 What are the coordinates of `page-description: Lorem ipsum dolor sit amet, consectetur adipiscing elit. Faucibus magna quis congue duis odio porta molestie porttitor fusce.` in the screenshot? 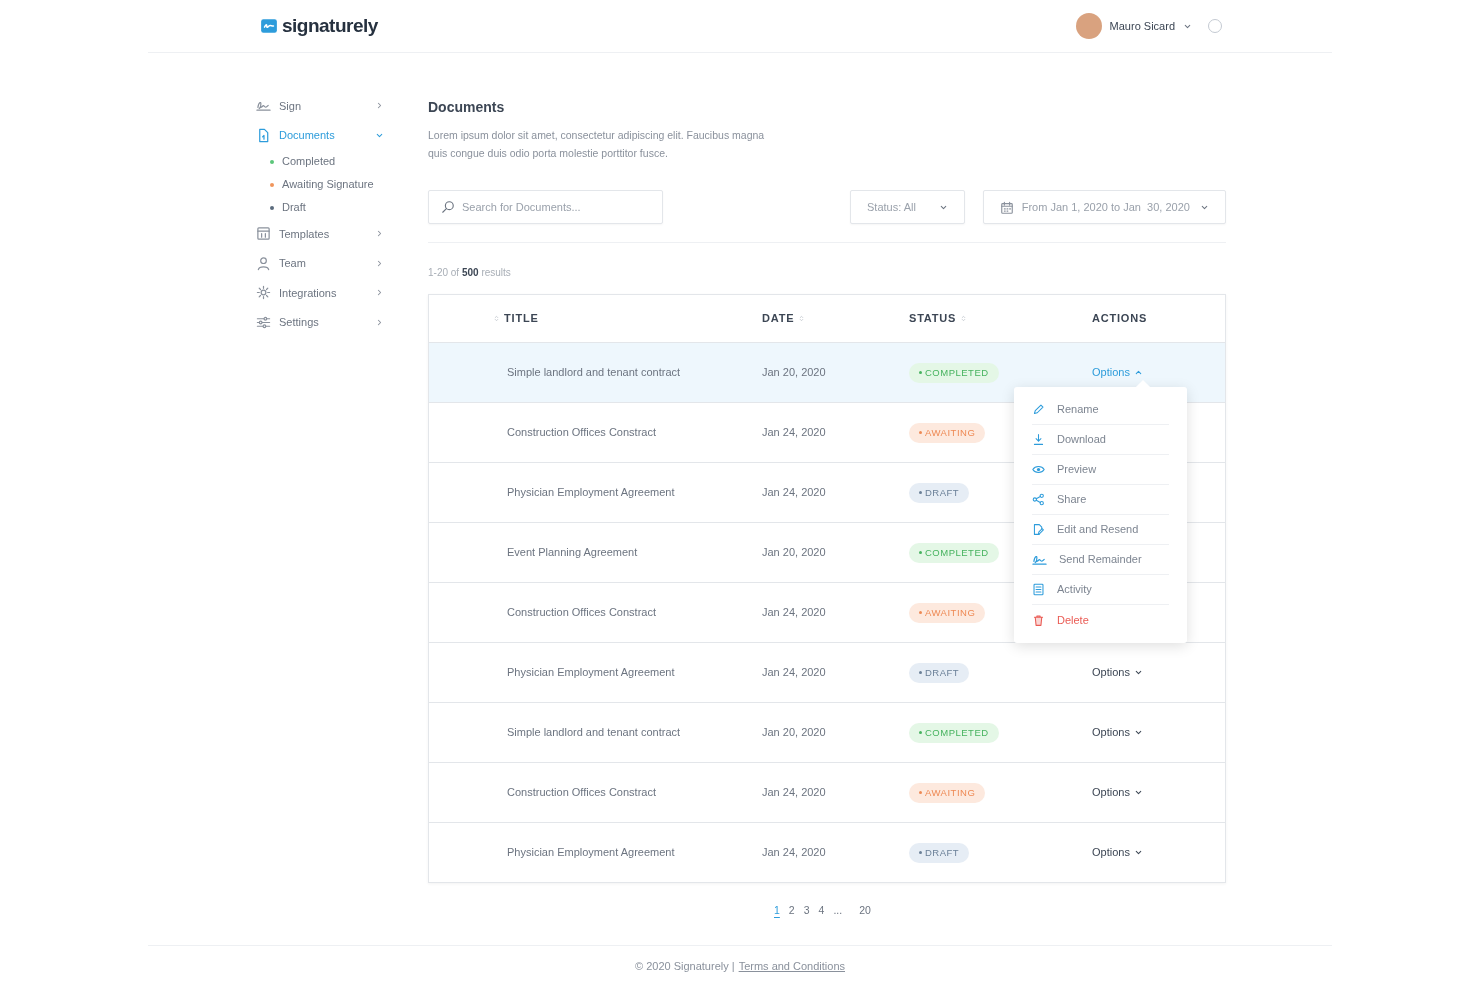 It's located at (597, 144).